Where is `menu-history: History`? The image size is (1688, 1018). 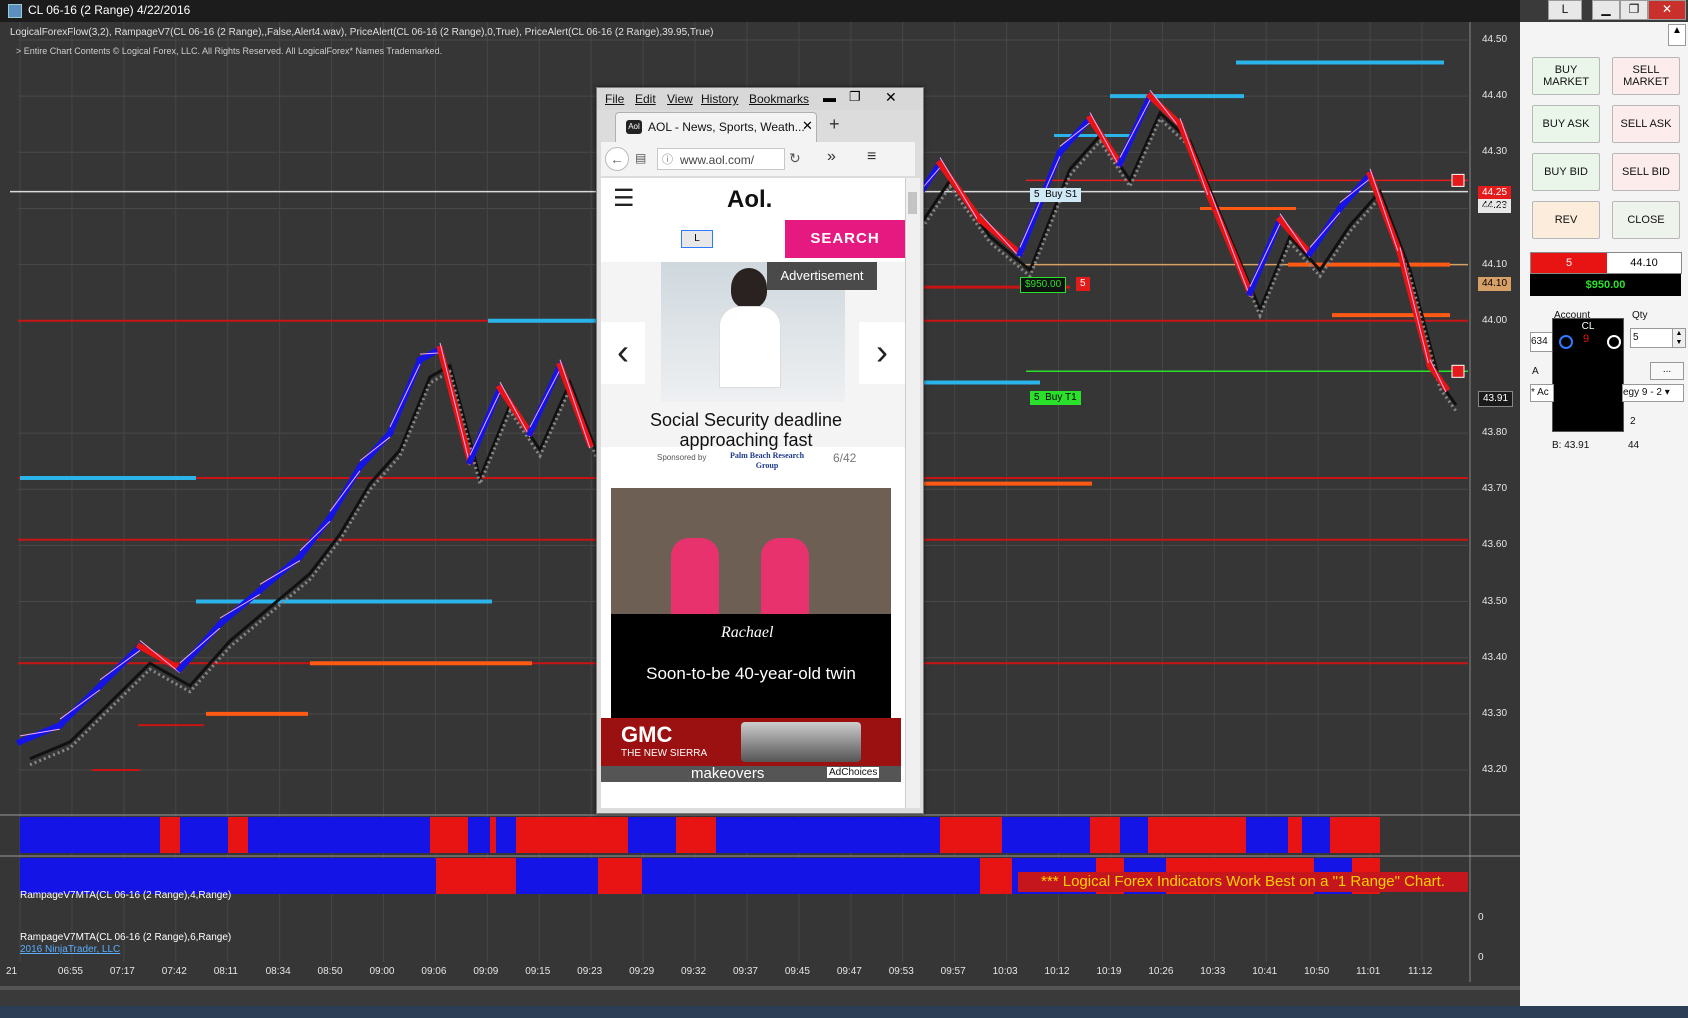 menu-history: History is located at coordinates (719, 99).